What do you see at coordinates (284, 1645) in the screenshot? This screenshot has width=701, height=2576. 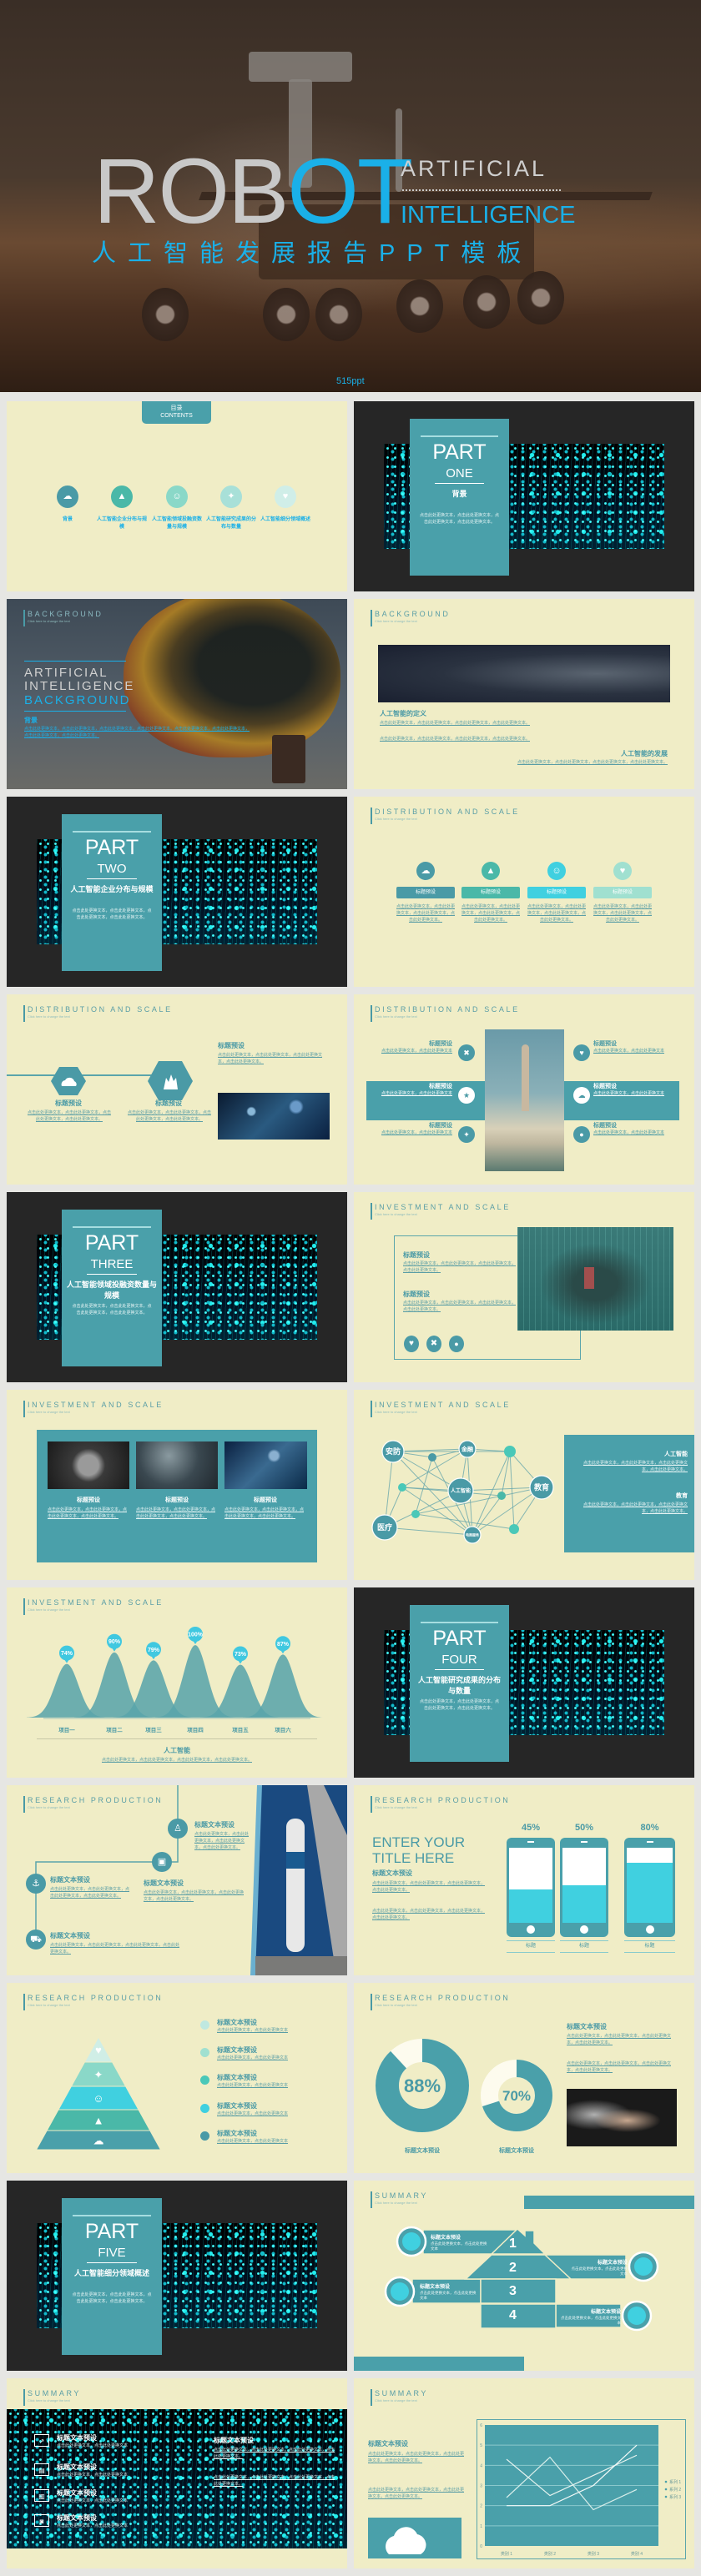 I see `data-label: 87%` at bounding box center [284, 1645].